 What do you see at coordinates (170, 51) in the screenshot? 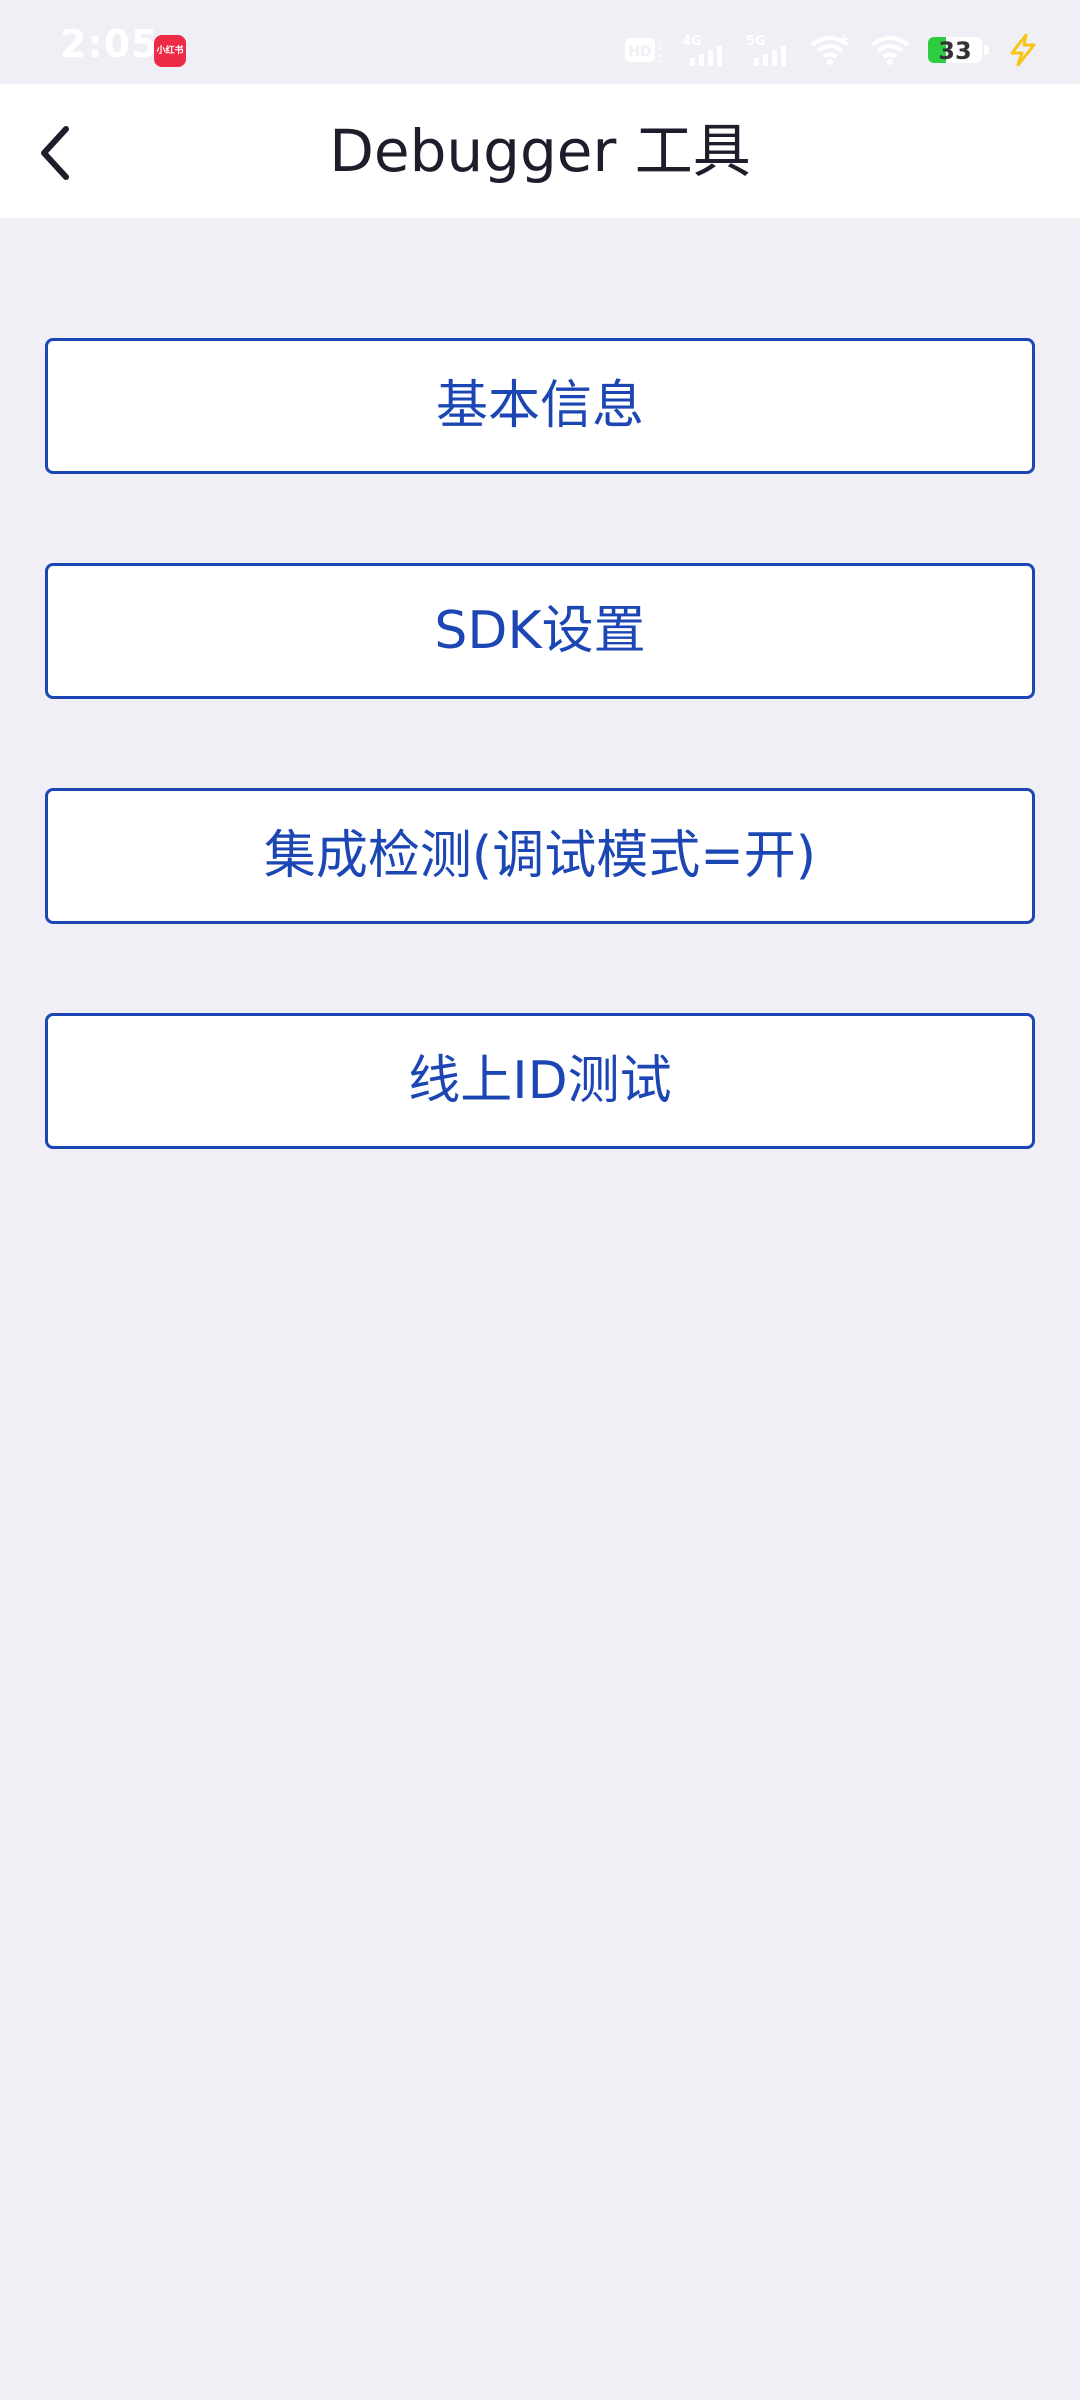
I see `app-notification-icon: 小红书` at bounding box center [170, 51].